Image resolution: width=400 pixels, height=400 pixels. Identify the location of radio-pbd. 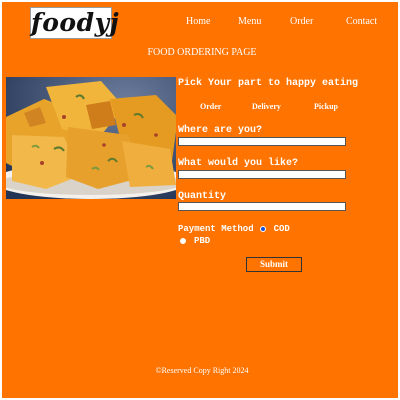
(183, 241).